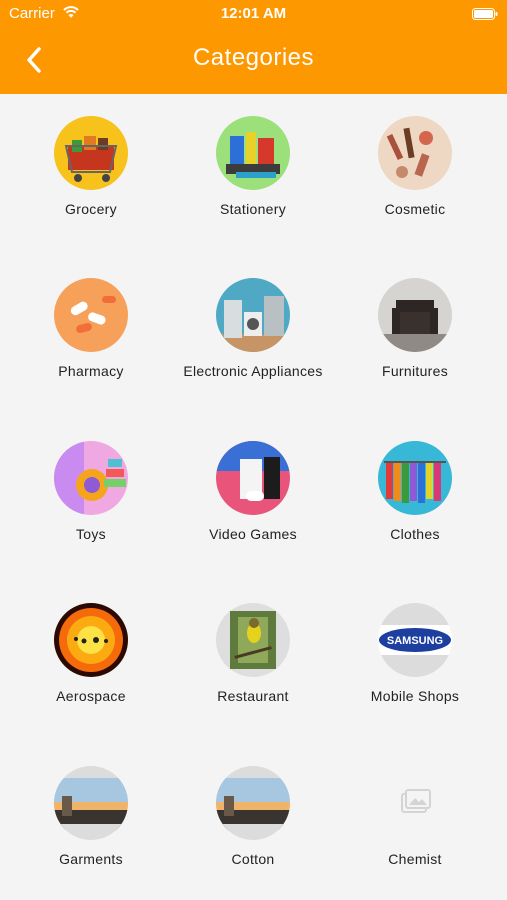 This screenshot has height=900, width=507. I want to click on category-stationery: Stationery, so click(253, 169).